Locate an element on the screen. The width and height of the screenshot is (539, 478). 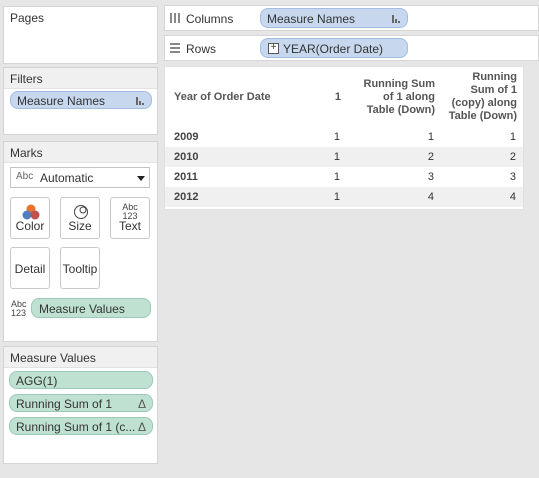
measure-pill-running-sum-label: Running Sum of 1 is located at coordinates (64, 404).